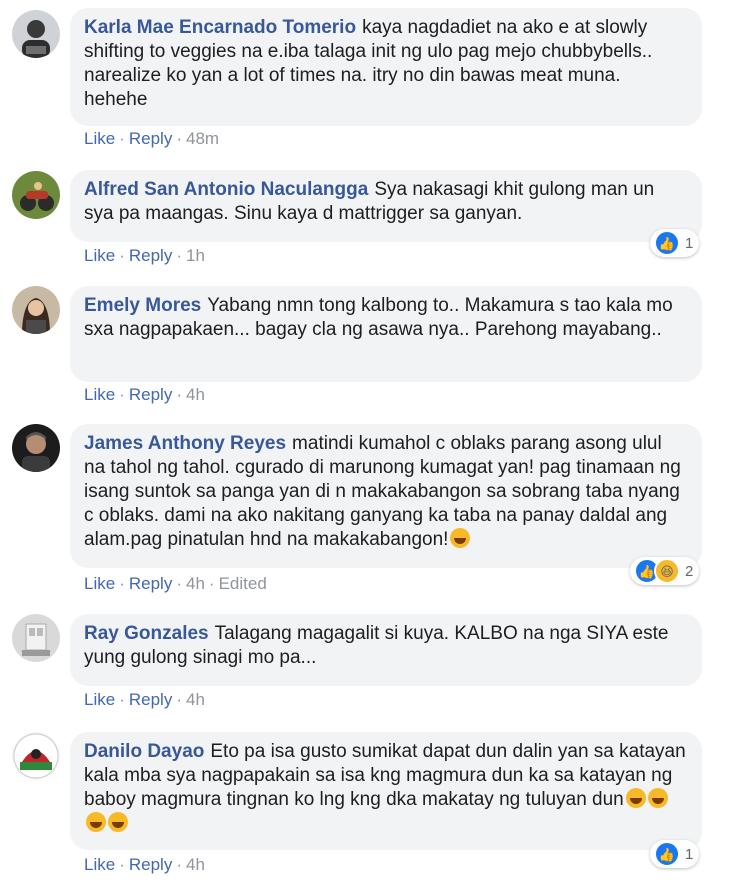  I want to click on comment-author: Ray Gonzales, so click(146, 633).